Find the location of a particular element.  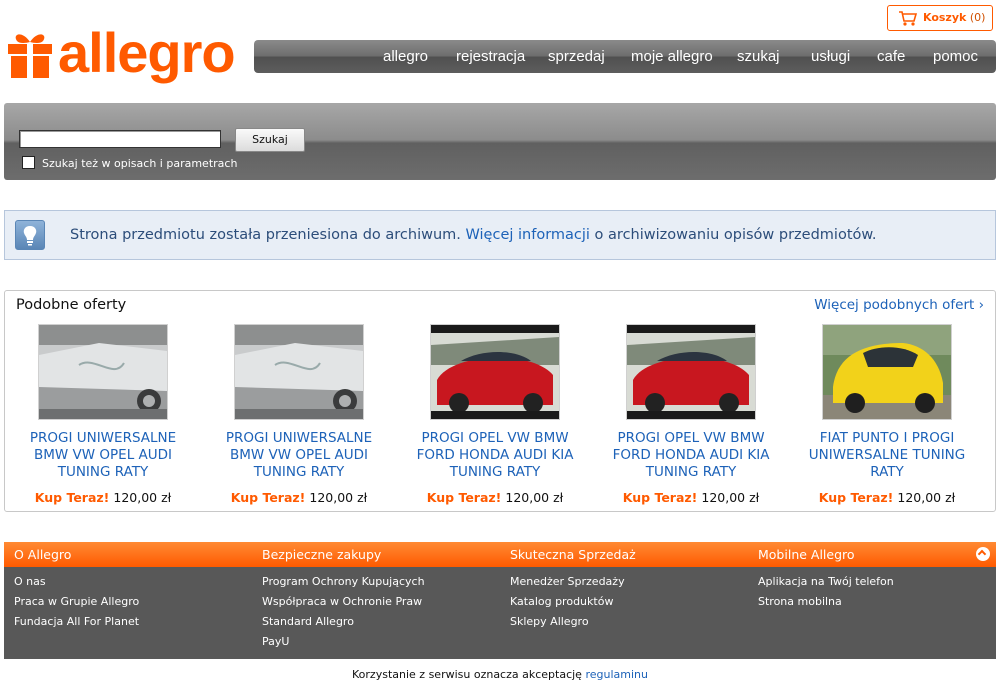

footer-link: Program Ochrony Kupujących is located at coordinates (343, 581).